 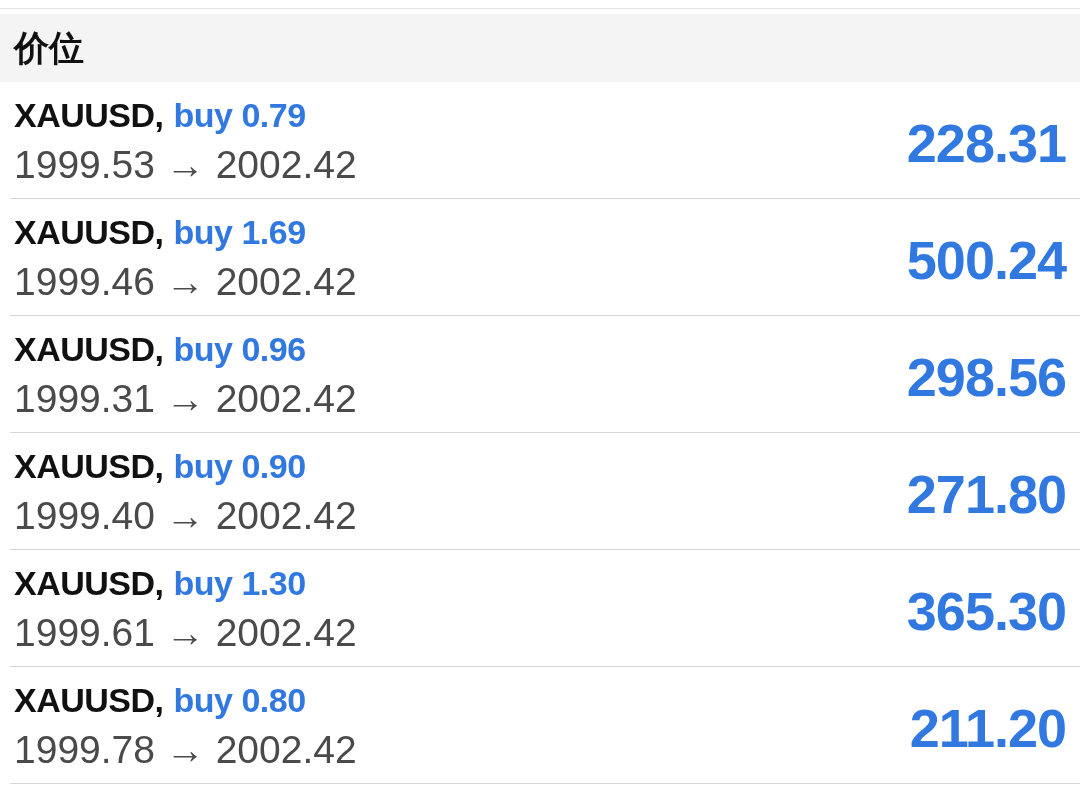 I want to click on profit-value: 298.56, so click(x=986, y=377).